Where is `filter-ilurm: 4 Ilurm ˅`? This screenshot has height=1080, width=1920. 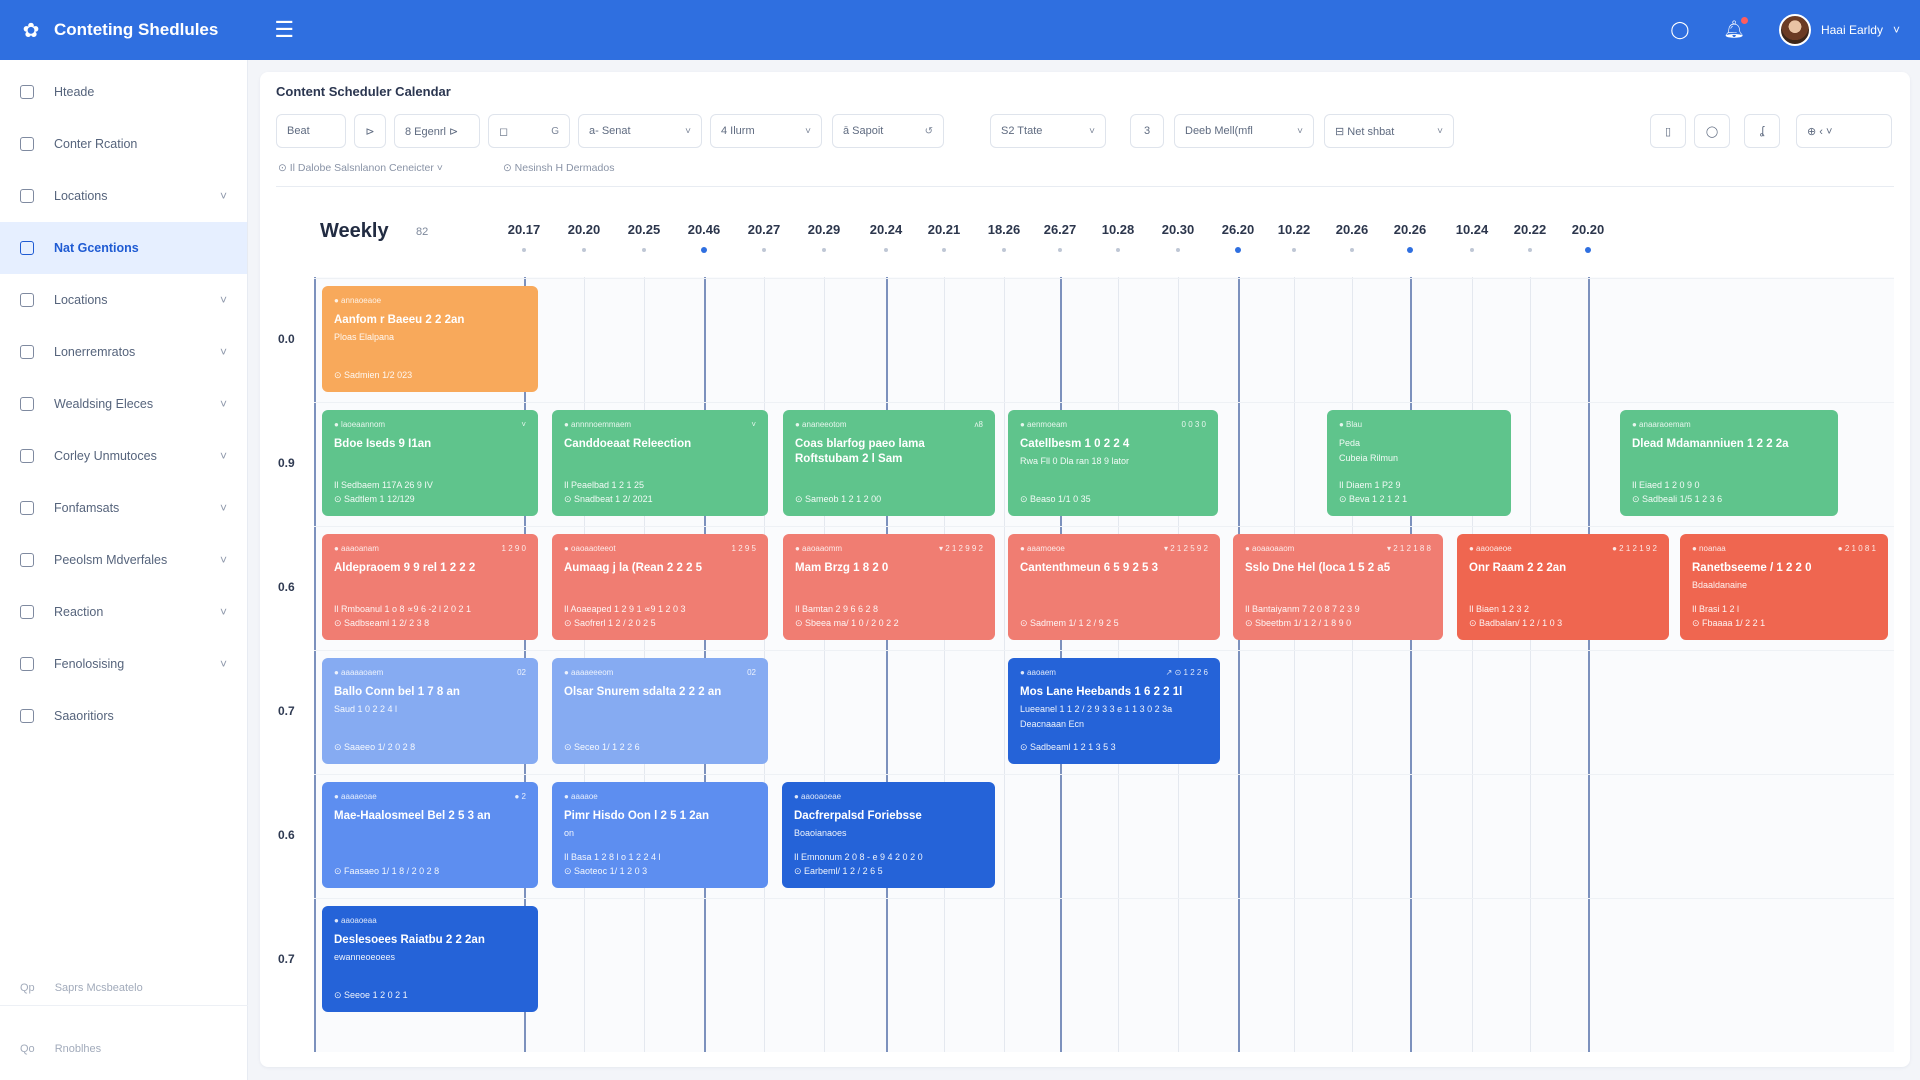 filter-ilurm: 4 Ilurm ˅ is located at coordinates (766, 131).